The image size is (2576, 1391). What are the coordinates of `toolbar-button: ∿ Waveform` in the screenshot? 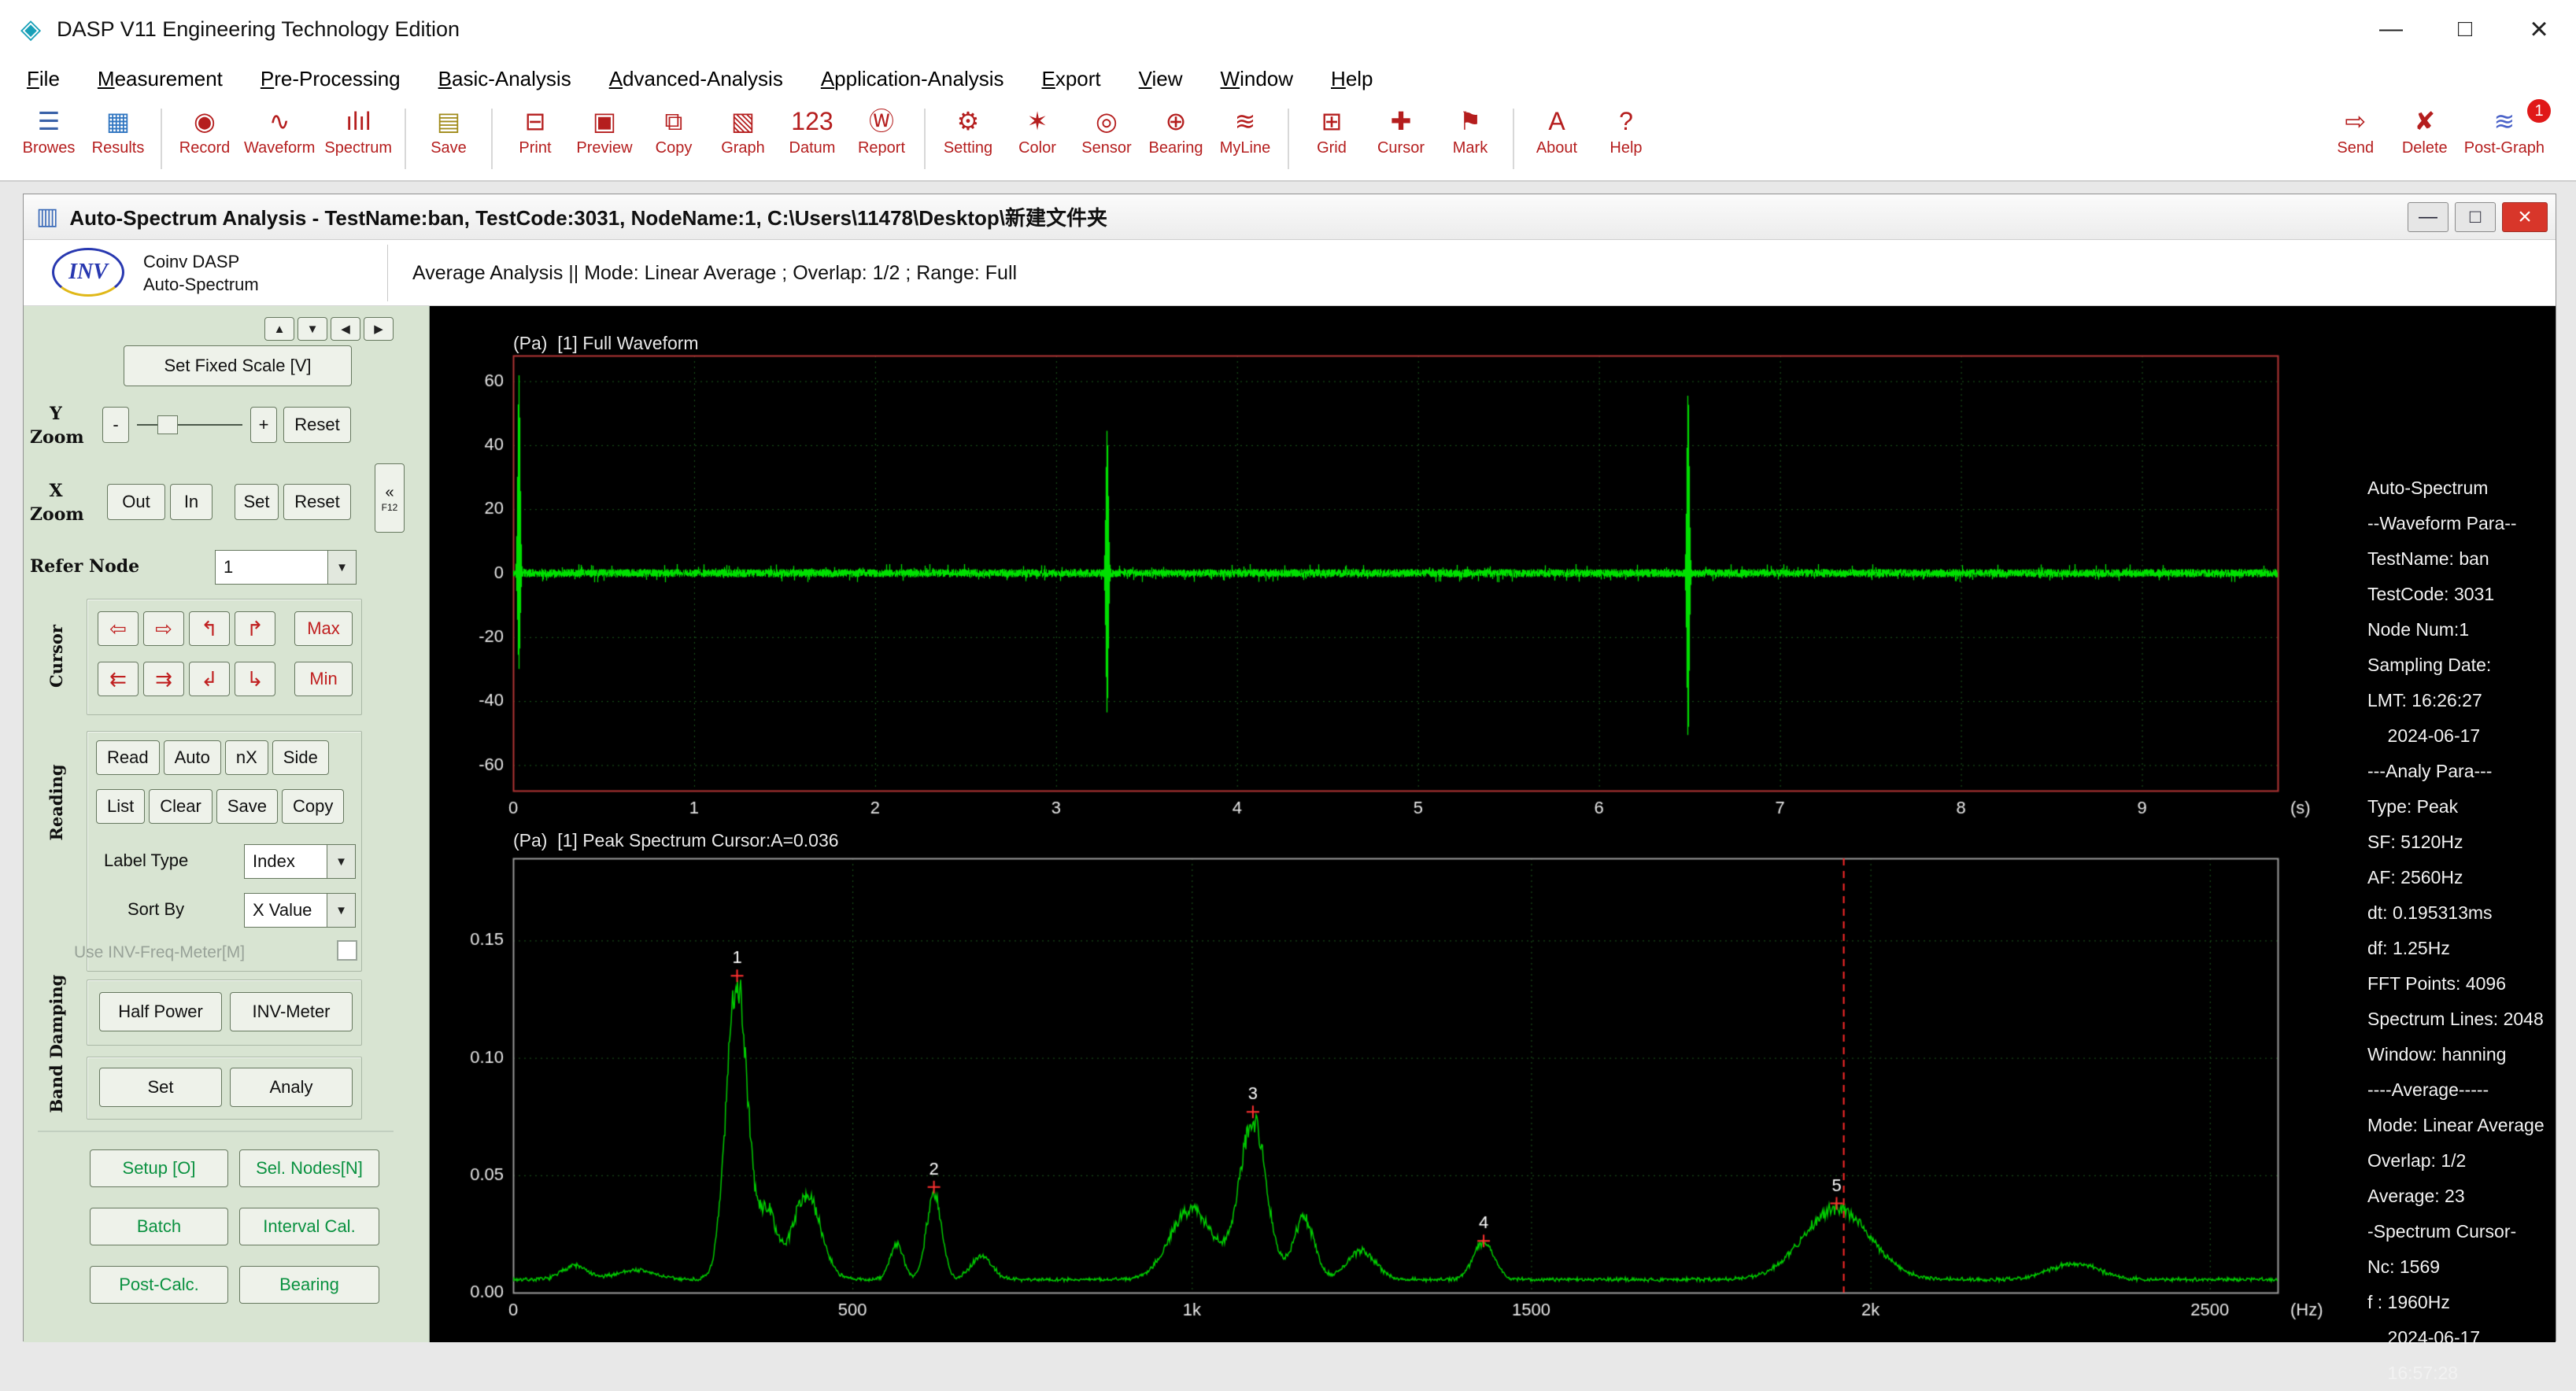 It's located at (279, 141).